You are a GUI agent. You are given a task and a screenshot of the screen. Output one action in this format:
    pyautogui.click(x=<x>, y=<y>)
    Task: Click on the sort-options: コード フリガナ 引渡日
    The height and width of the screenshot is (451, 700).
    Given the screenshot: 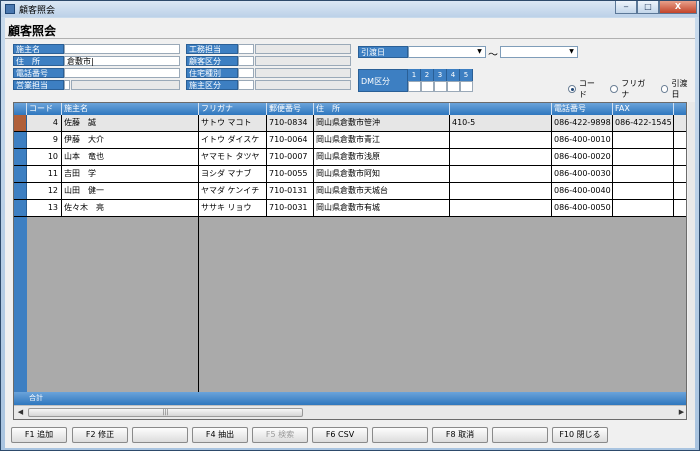 What is the action you would take?
    pyautogui.click(x=631, y=89)
    